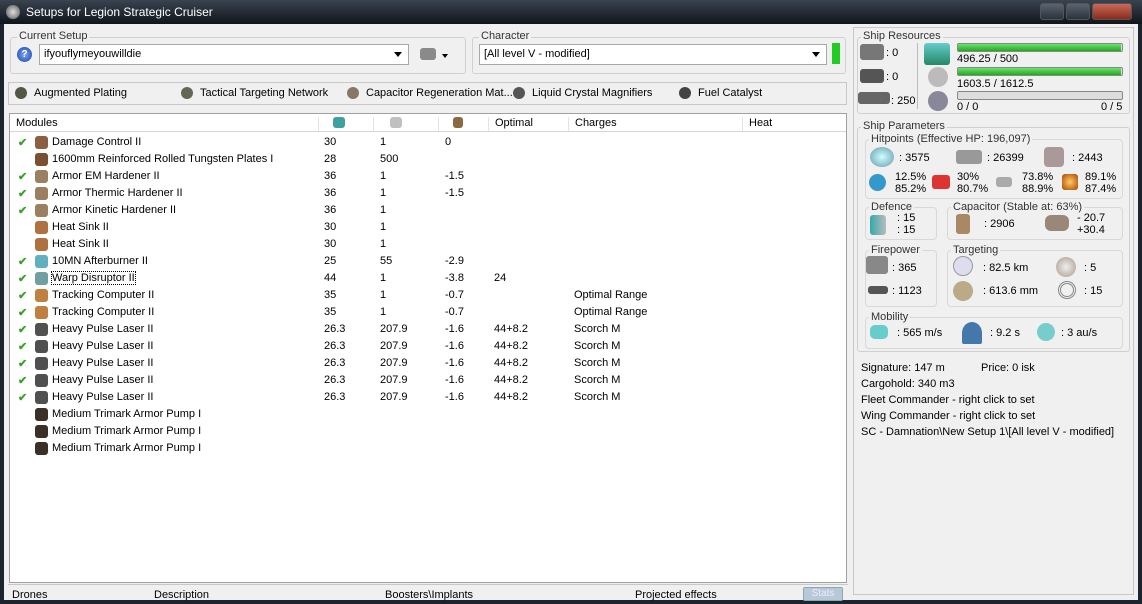 The image size is (1142, 604). Describe the element at coordinates (1052, 11) in the screenshot. I see `minimize-button` at that location.